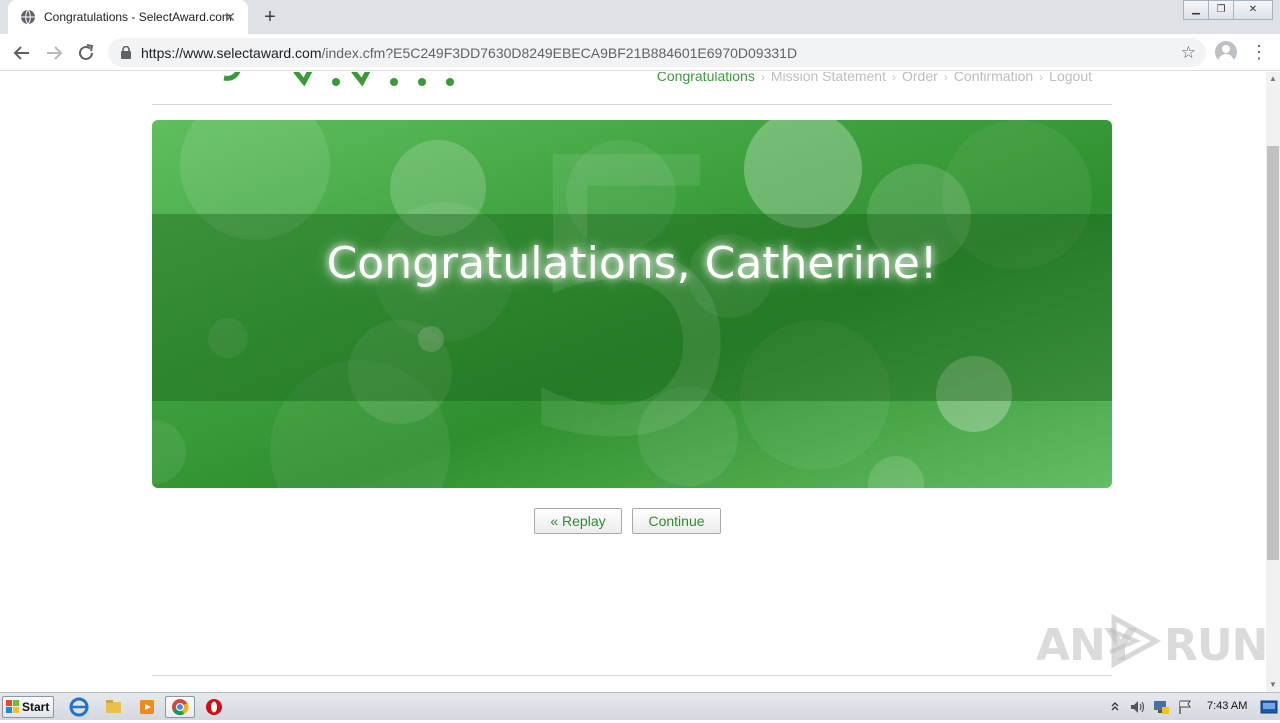 The width and height of the screenshot is (1280, 723). Describe the element at coordinates (1196, 10) in the screenshot. I see `minimize-button: ▁` at that location.